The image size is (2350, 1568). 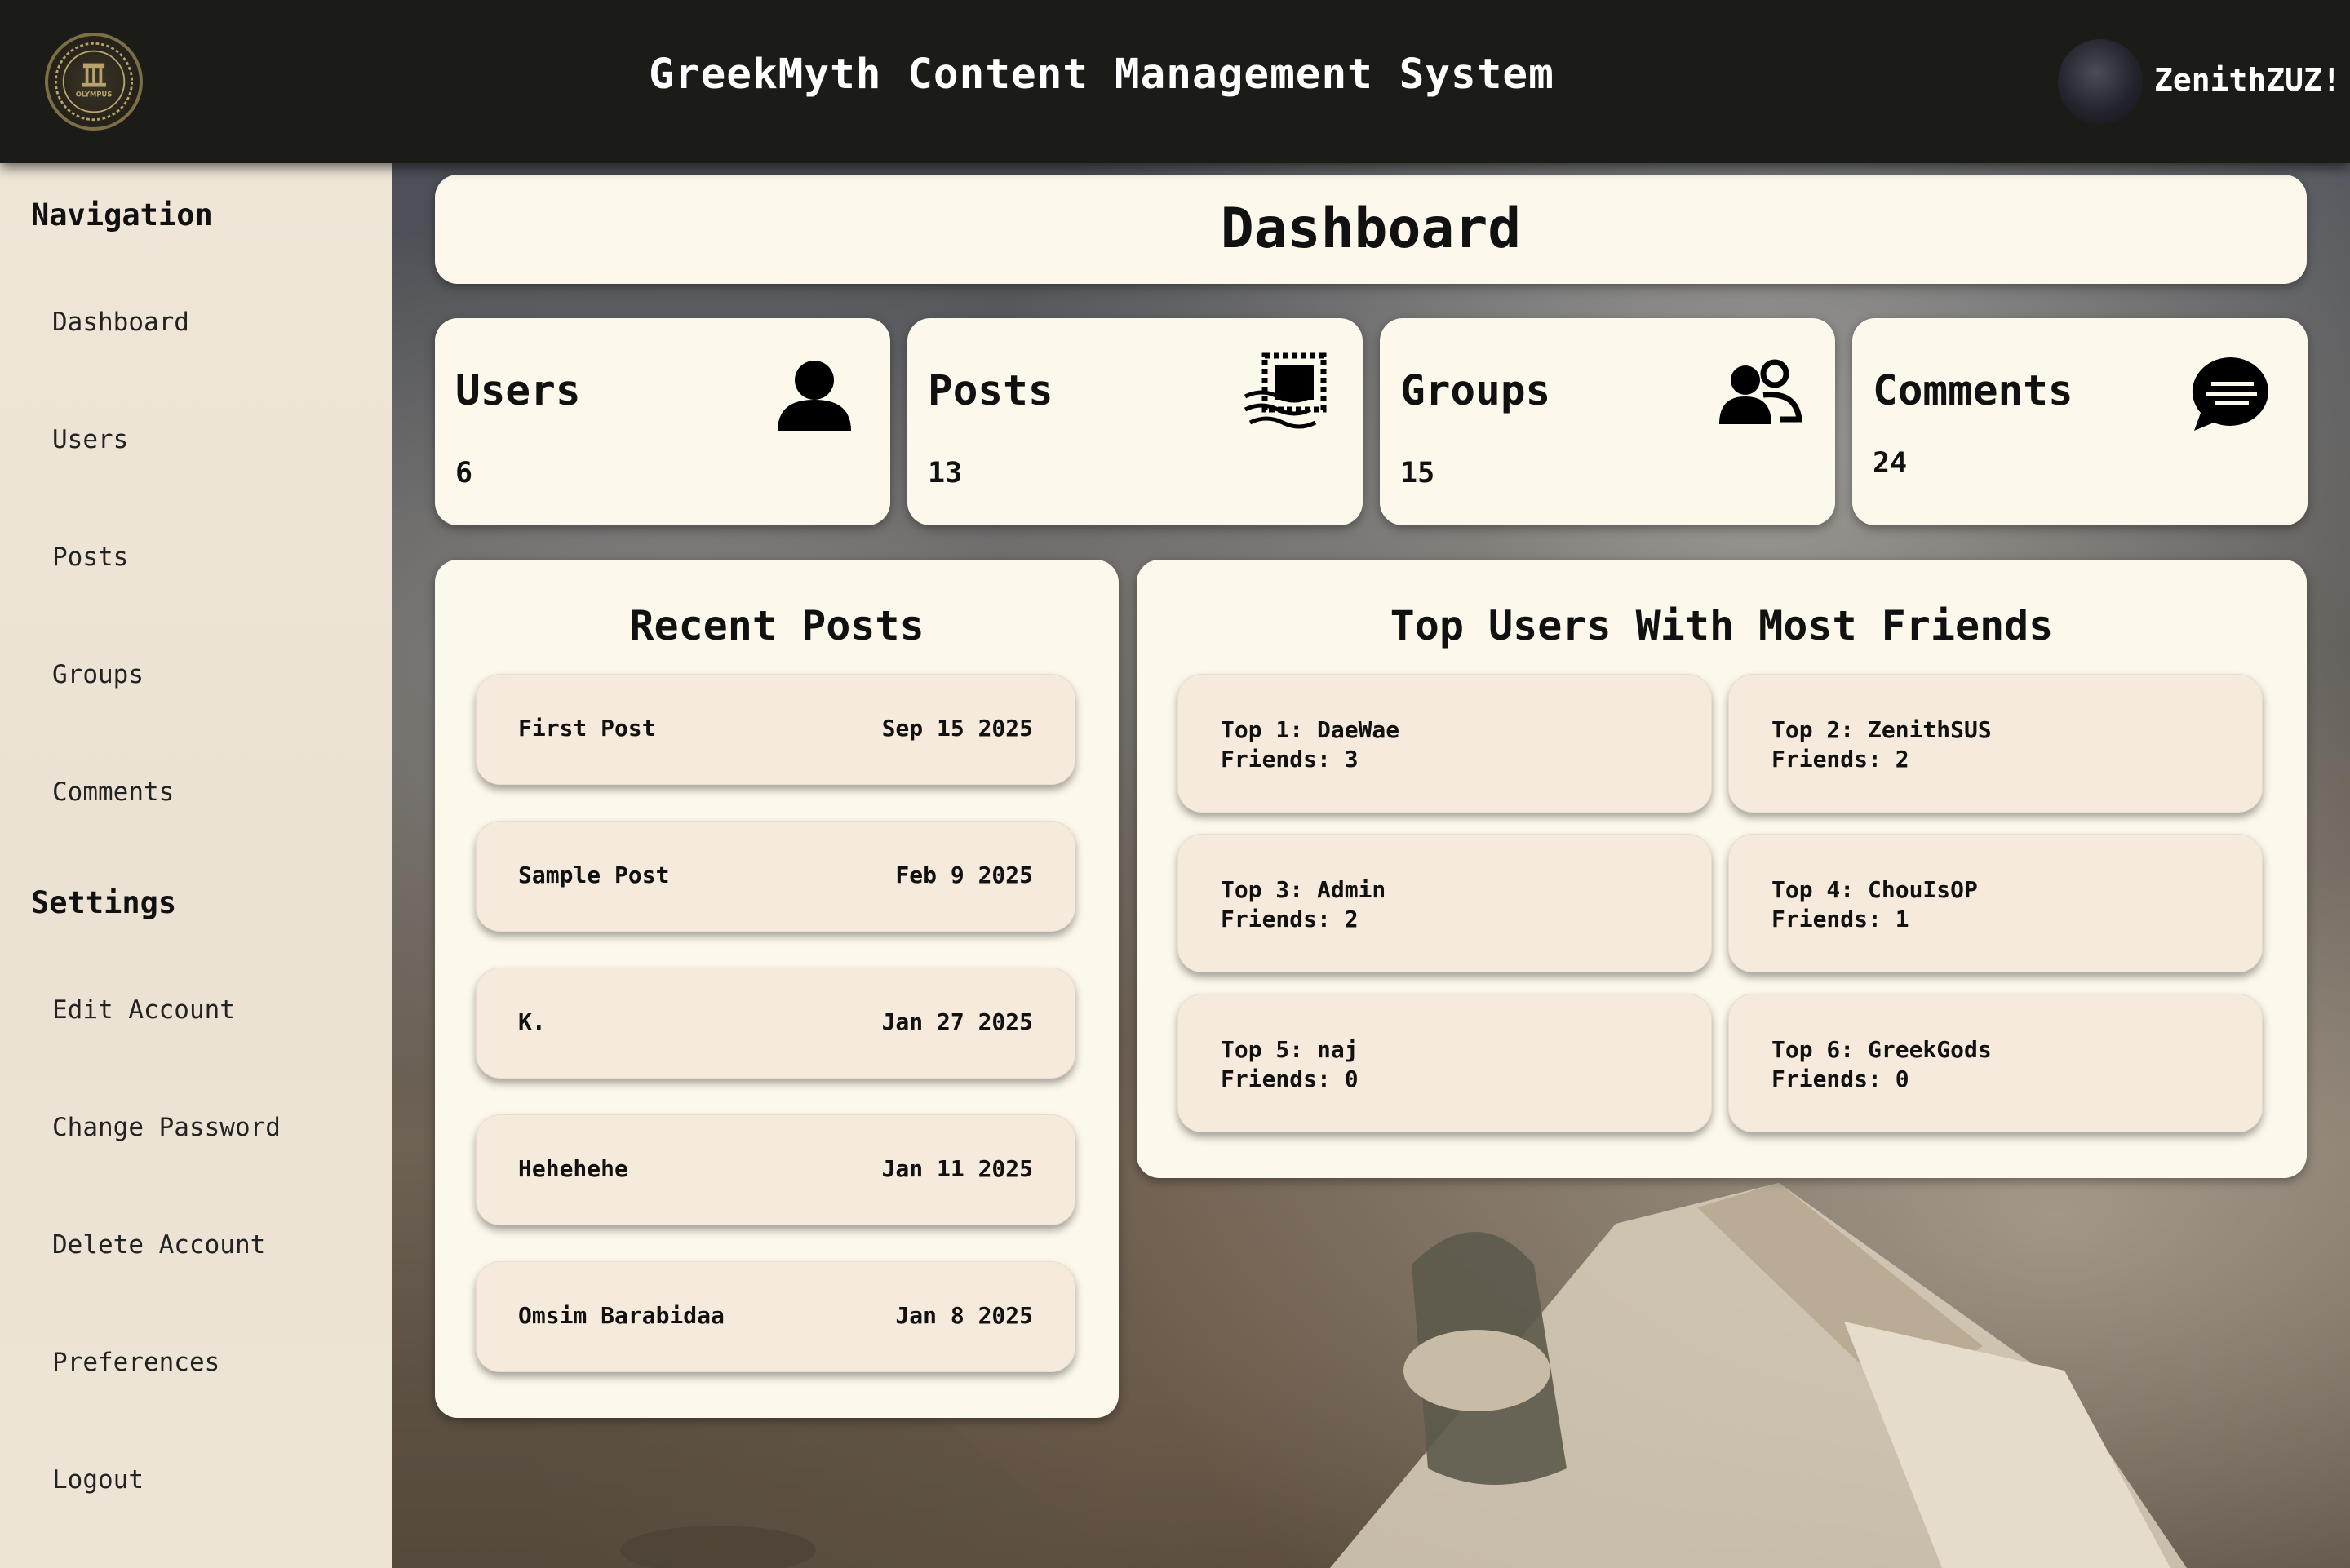 I want to click on top-user-card-3: Top 3: Admin Friends: 2, so click(x=1444, y=903).